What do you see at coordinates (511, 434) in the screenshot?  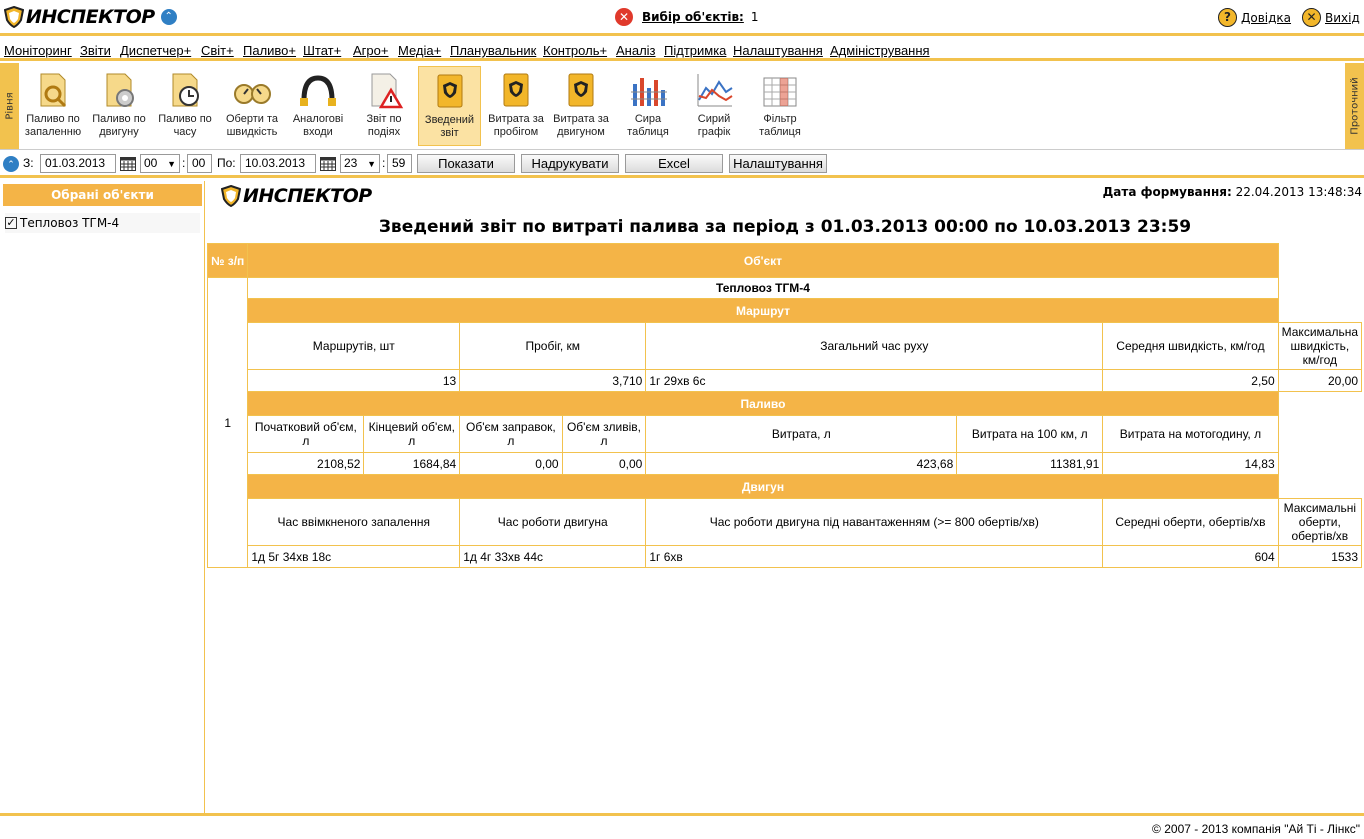 I see `fuel-header: Об'єм заправок, л` at bounding box center [511, 434].